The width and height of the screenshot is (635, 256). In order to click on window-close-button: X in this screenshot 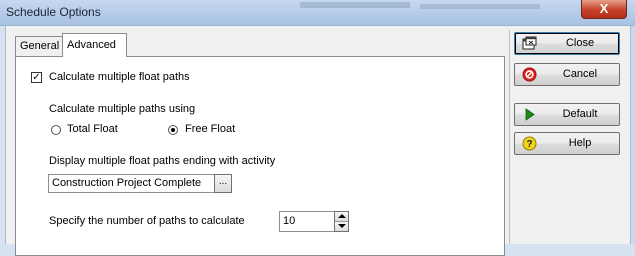, I will do `click(604, 9)`.